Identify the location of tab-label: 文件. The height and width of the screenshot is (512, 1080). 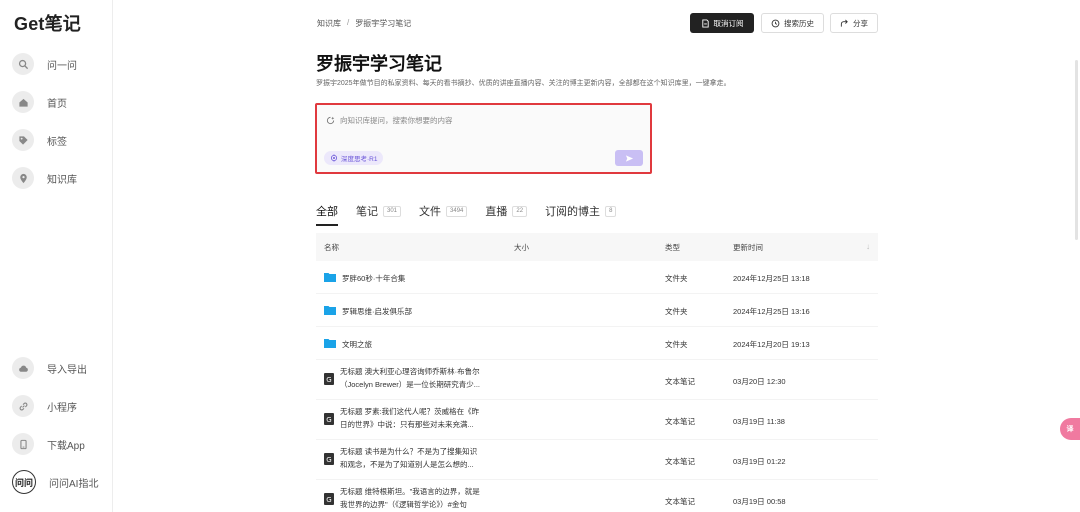
(430, 212).